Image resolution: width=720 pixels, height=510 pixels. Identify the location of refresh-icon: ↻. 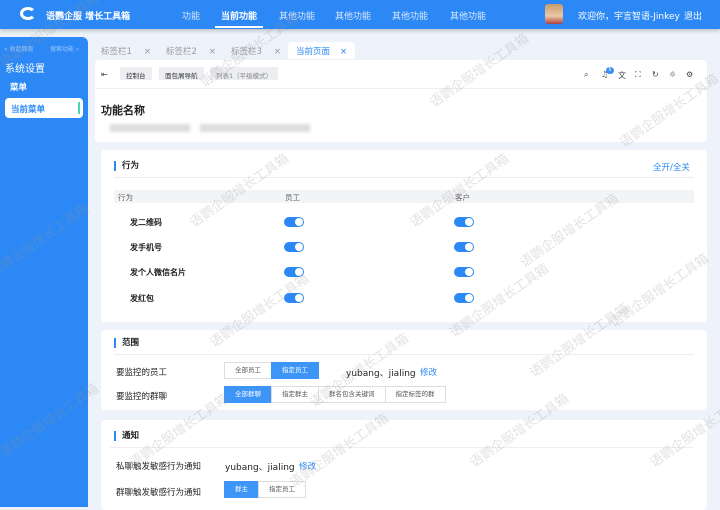
(655, 74).